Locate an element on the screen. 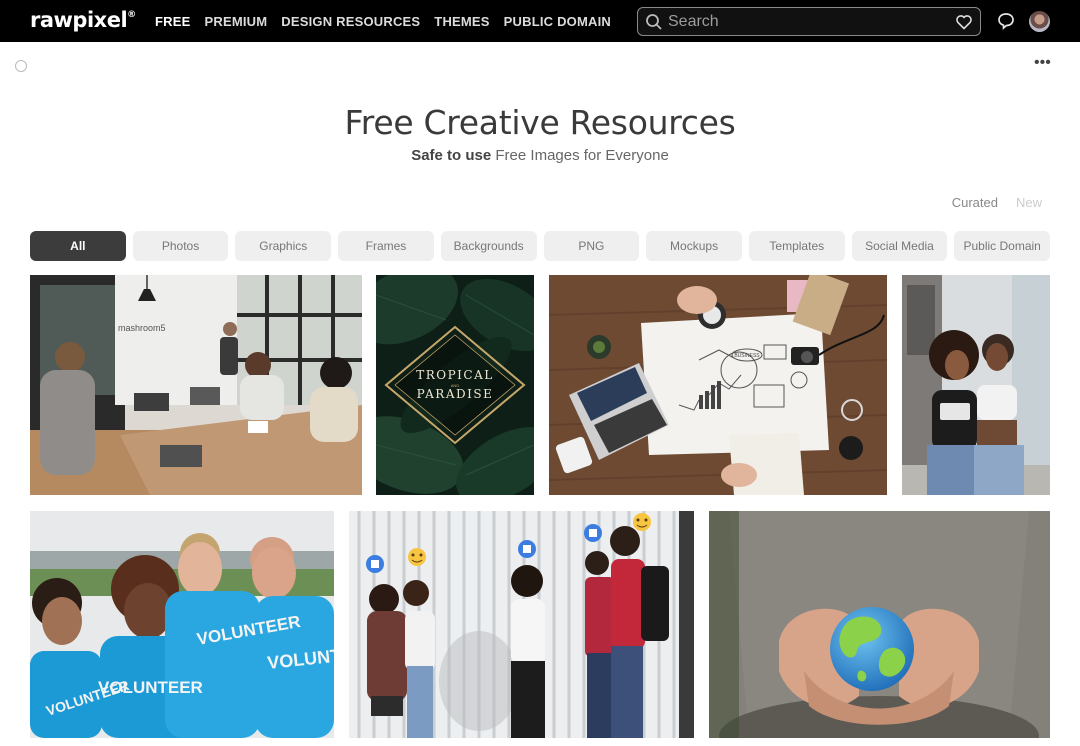  heart-icon is located at coordinates (964, 22).